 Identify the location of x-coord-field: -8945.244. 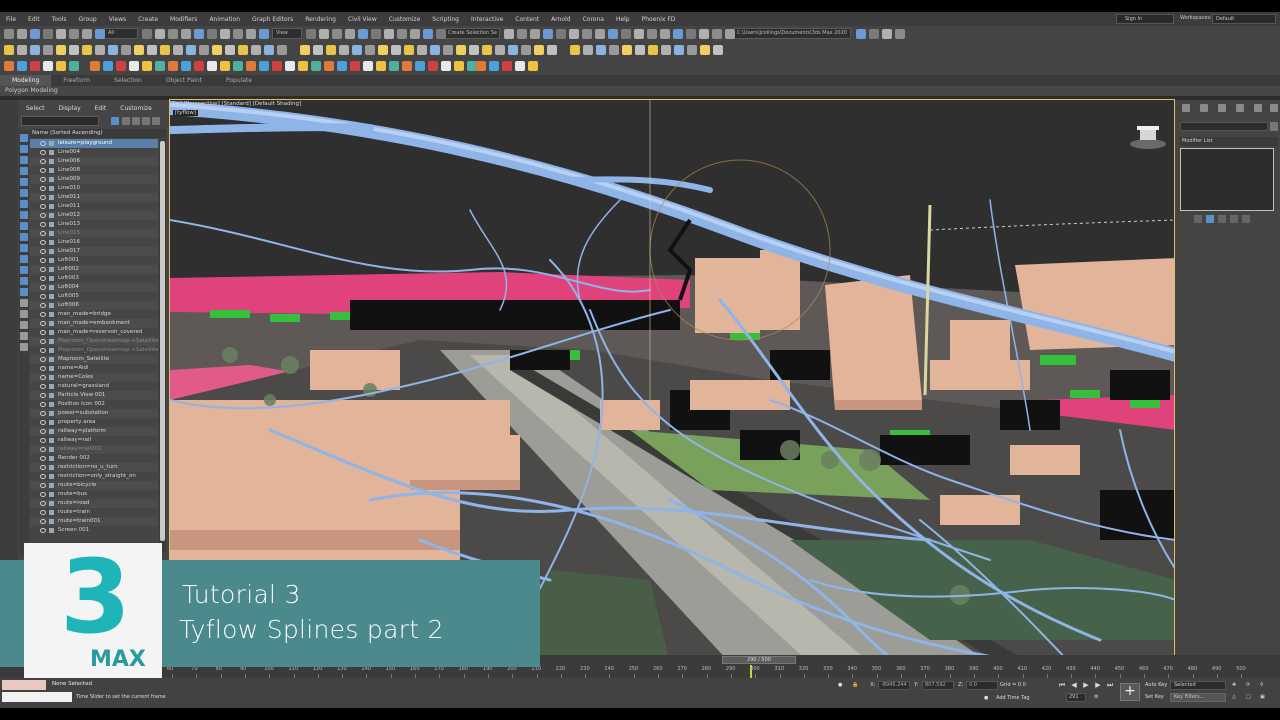
(894, 685).